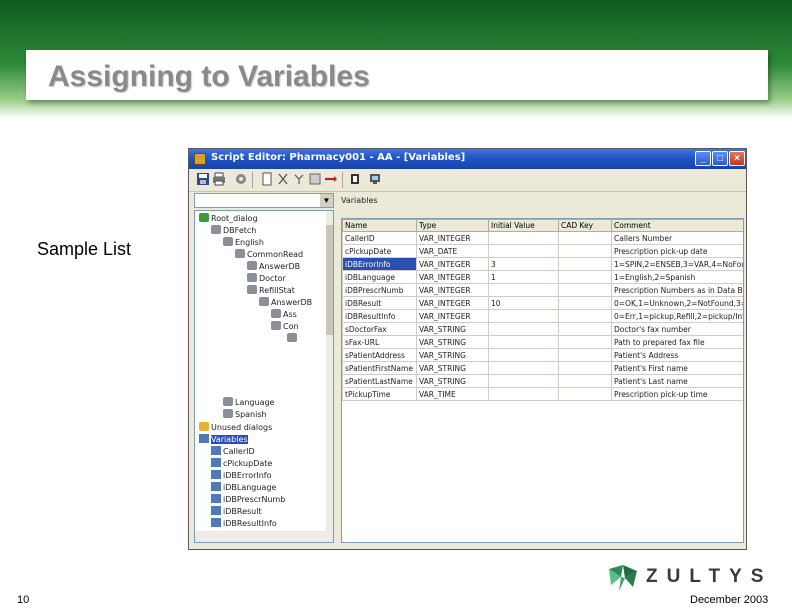  I want to click on cell-name: iDBErrorInfo, so click(379, 264).